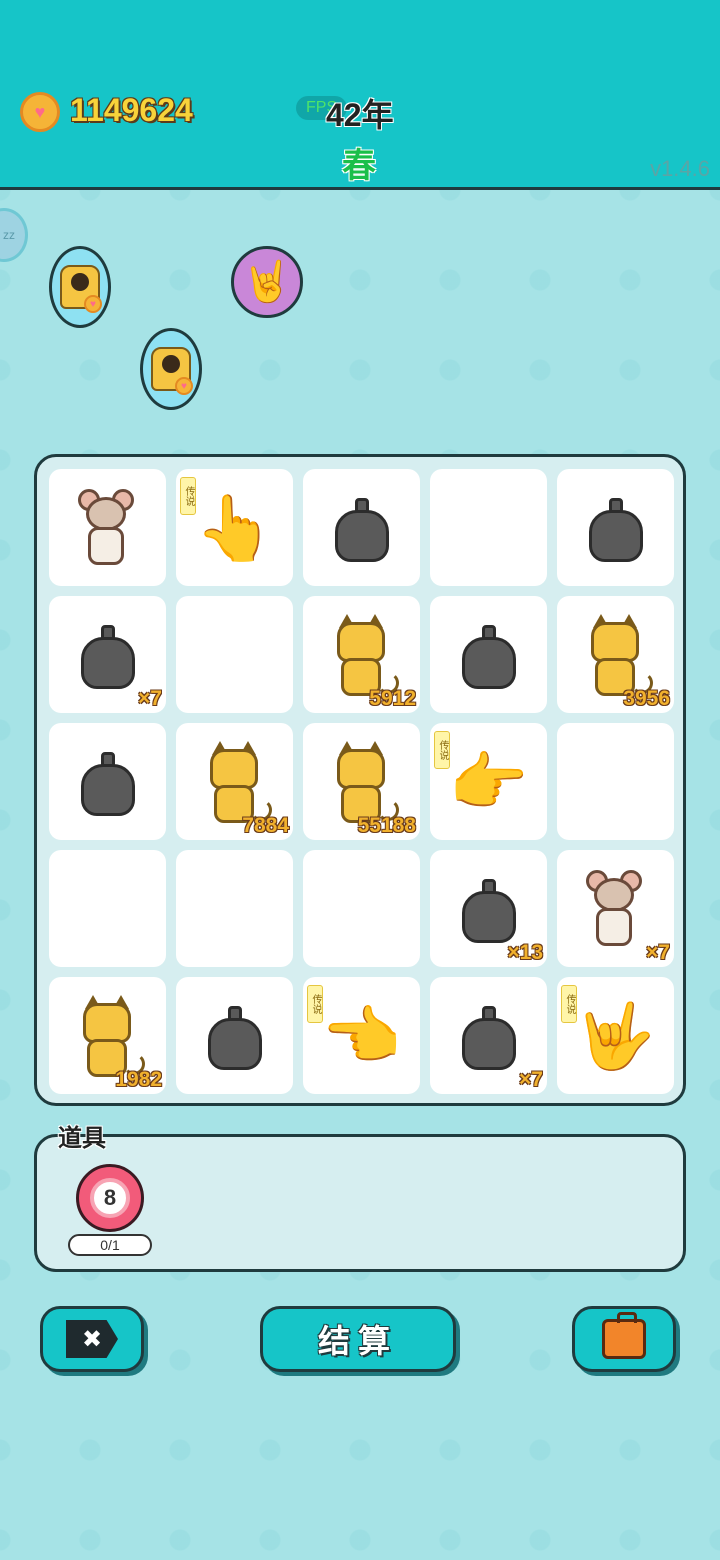 The width and height of the screenshot is (720, 1560). What do you see at coordinates (360, 115) in the screenshot?
I see `year-label: 42年` at bounding box center [360, 115].